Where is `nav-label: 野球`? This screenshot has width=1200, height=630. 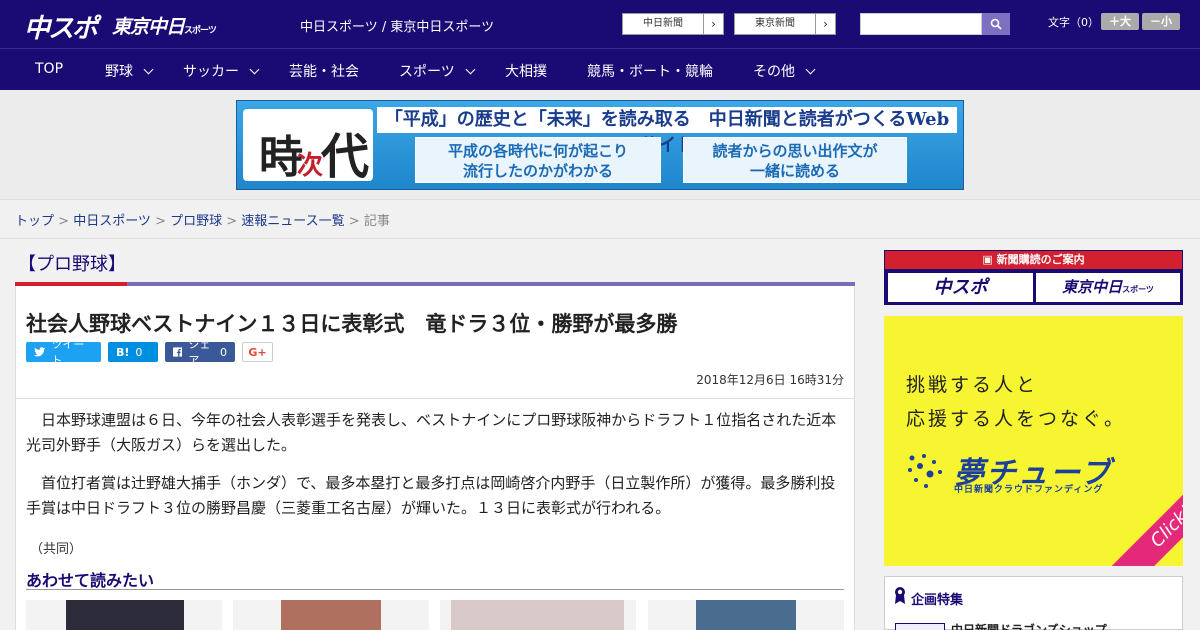
nav-label: 野球 is located at coordinates (119, 72).